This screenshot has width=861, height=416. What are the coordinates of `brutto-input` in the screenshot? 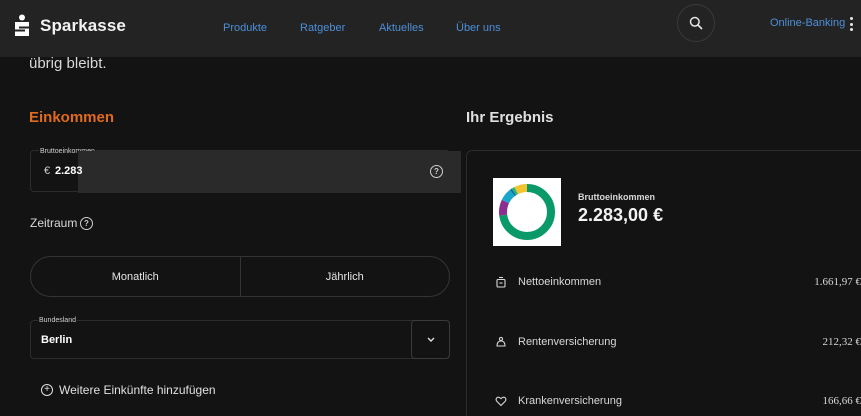 It's located at (269, 172).